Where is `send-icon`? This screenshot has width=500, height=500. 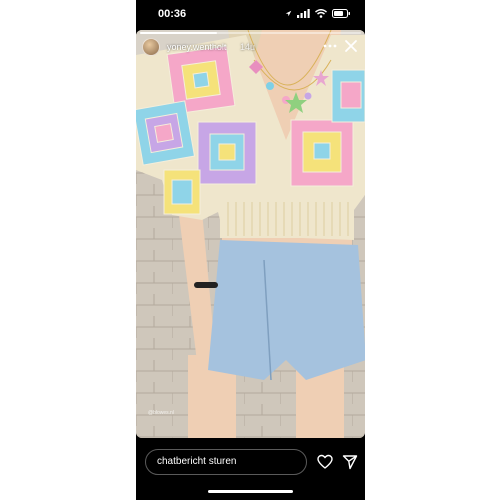 send-icon is located at coordinates (350, 462).